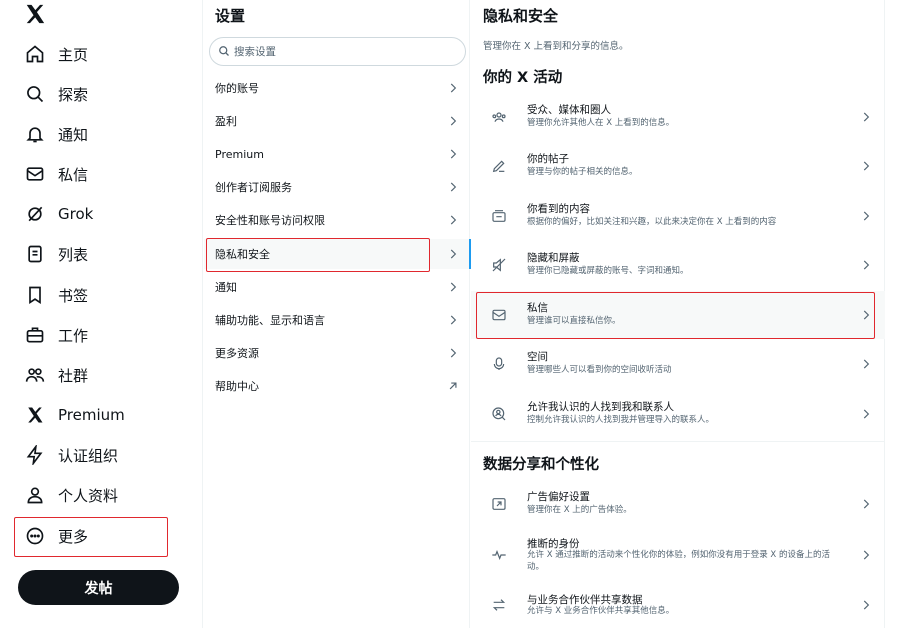 The height and width of the screenshot is (628, 900). Describe the element at coordinates (35, 495) in the screenshot. I see `person-icon` at that location.